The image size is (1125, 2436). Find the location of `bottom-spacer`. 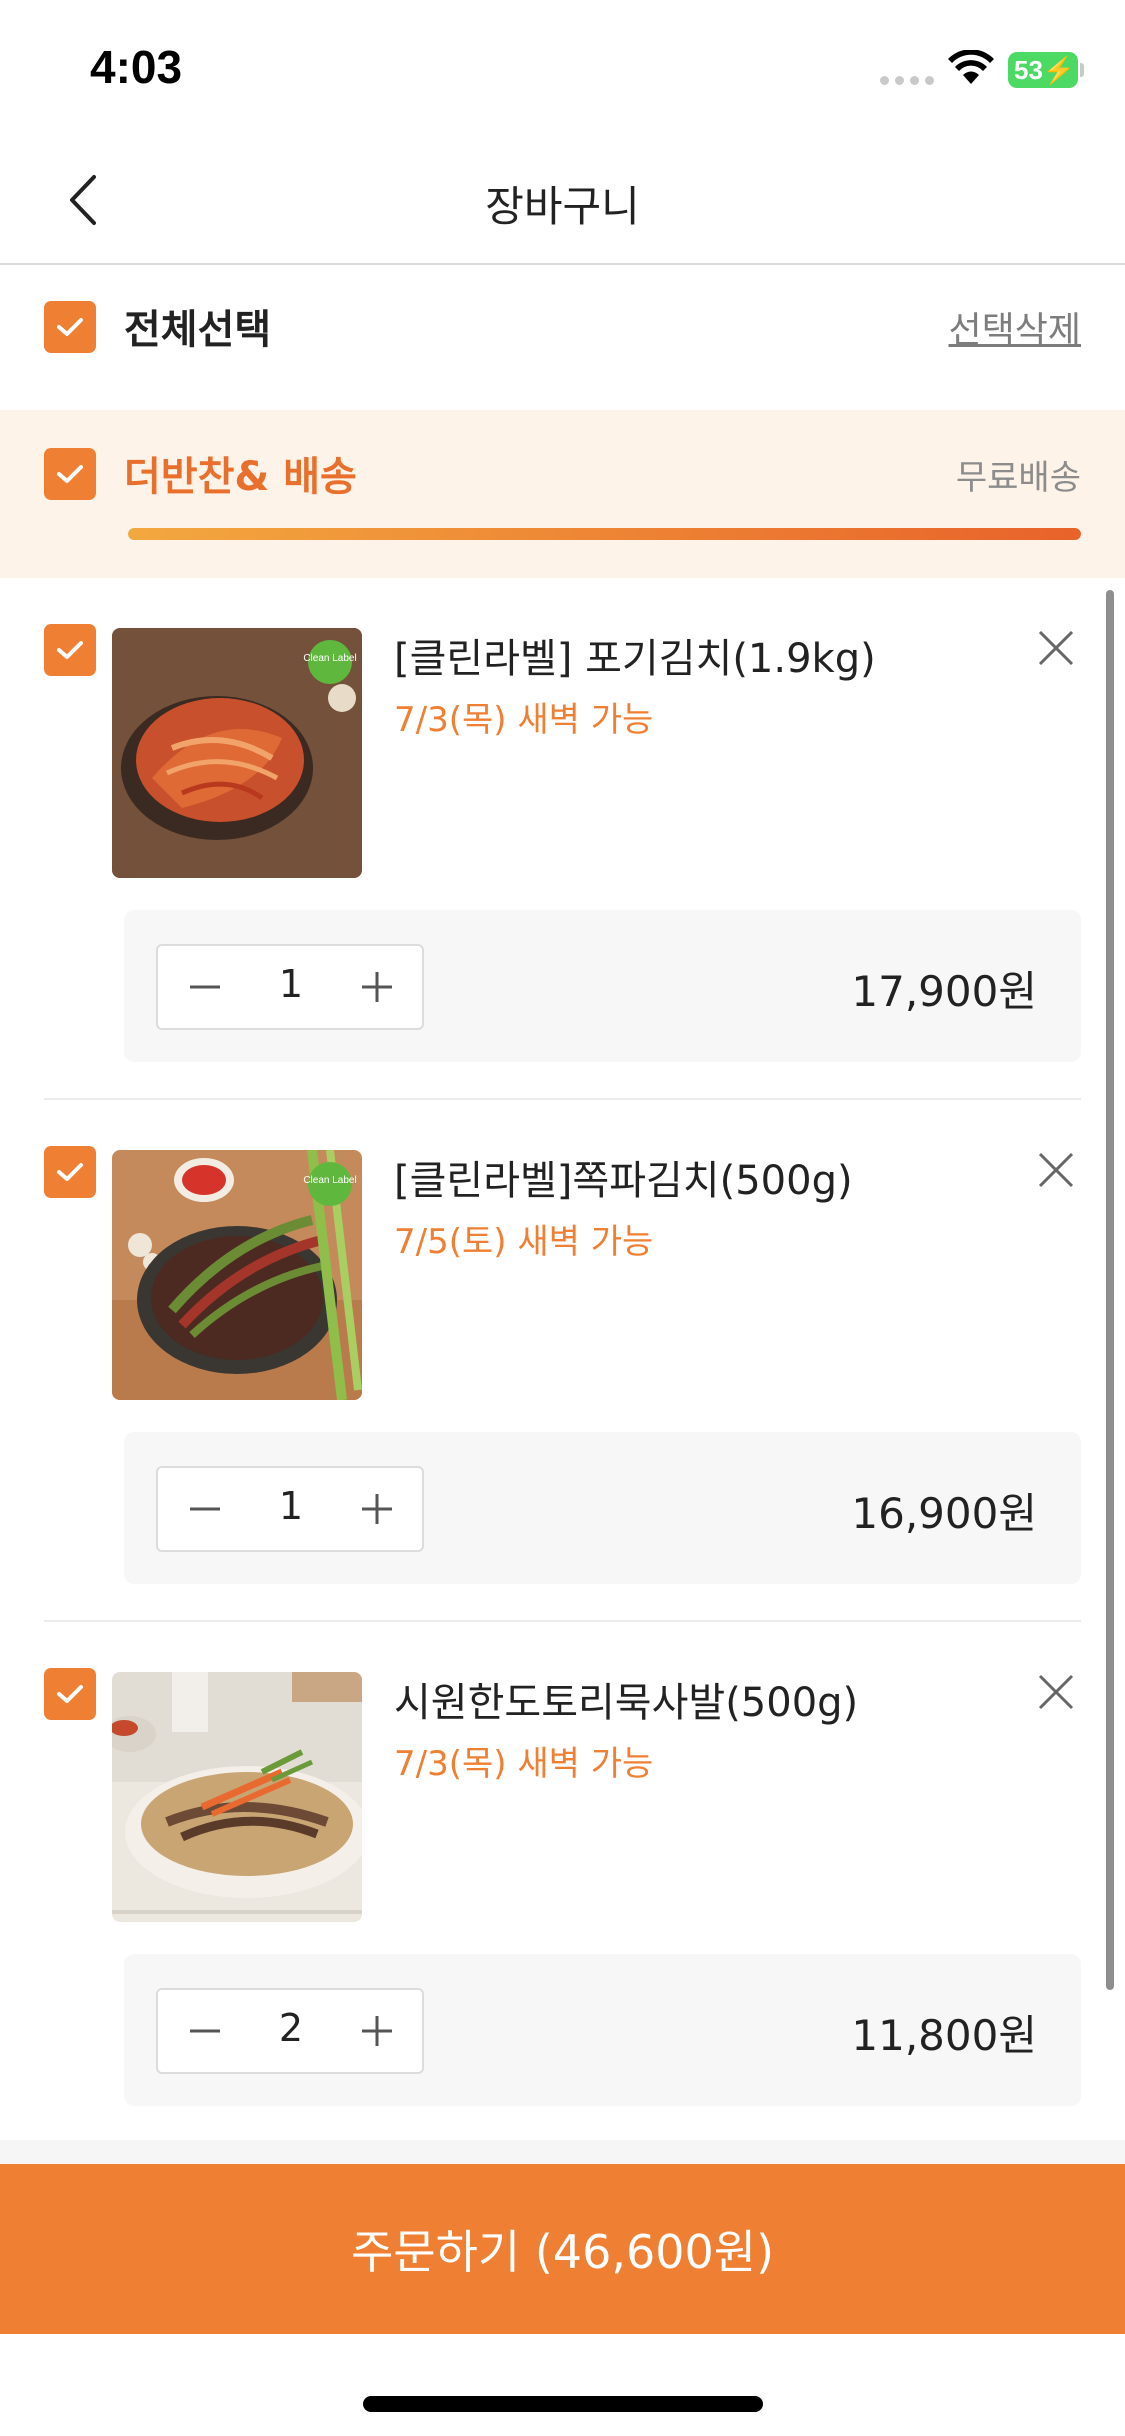

bottom-spacer is located at coordinates (562, 2152).